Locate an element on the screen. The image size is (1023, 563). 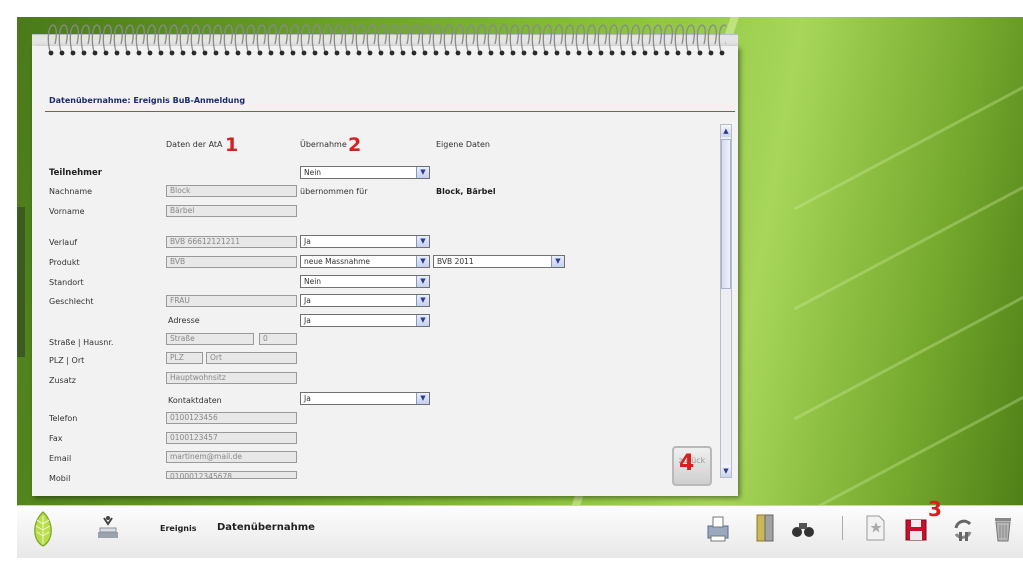
ort-field: Ort is located at coordinates (251, 358).